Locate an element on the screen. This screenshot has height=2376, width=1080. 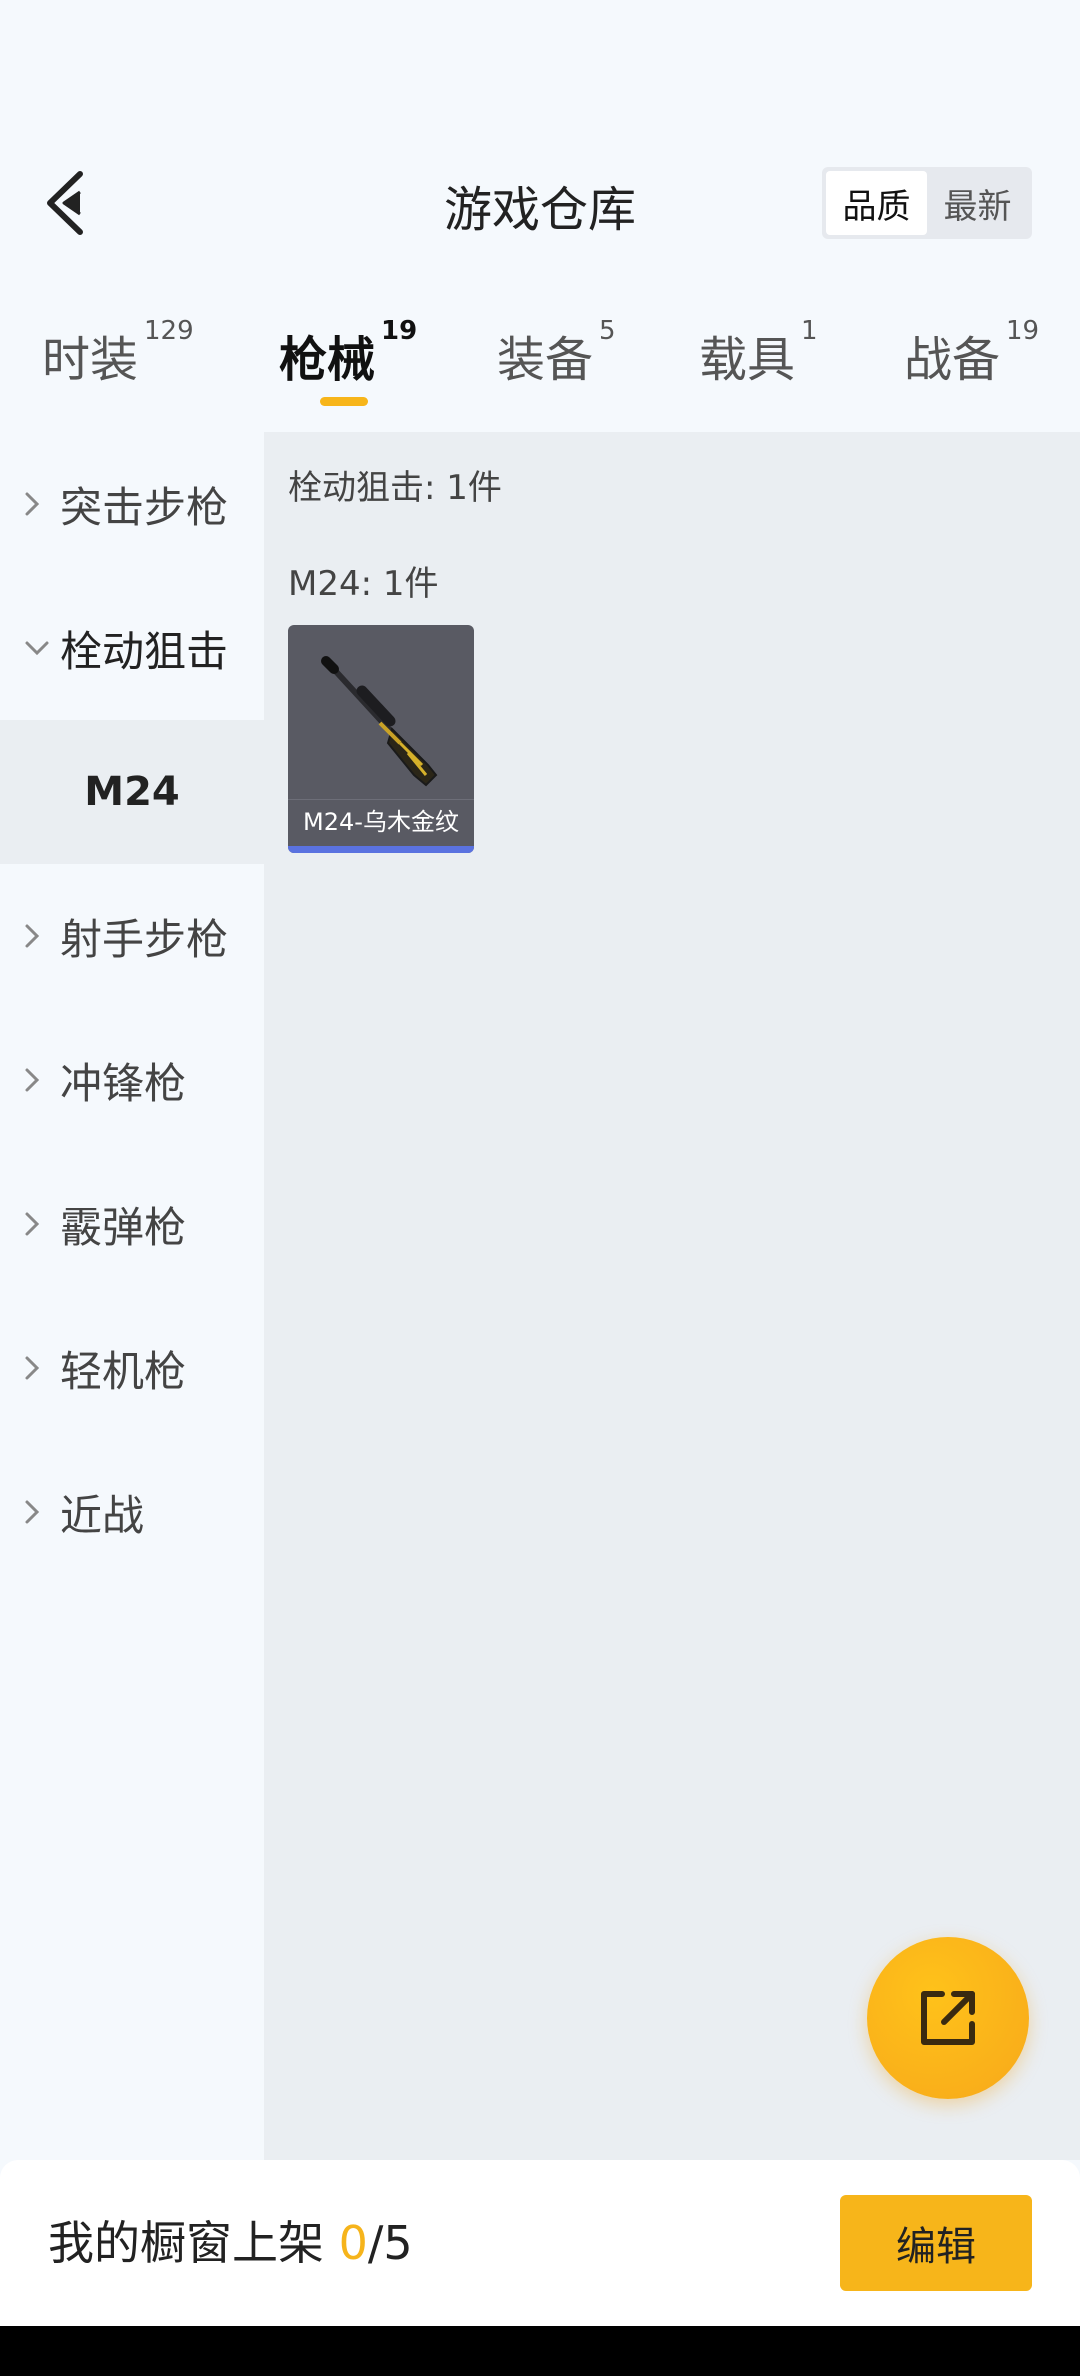
sidebar-item-label: 轻机枪 is located at coordinates (123, 1371).